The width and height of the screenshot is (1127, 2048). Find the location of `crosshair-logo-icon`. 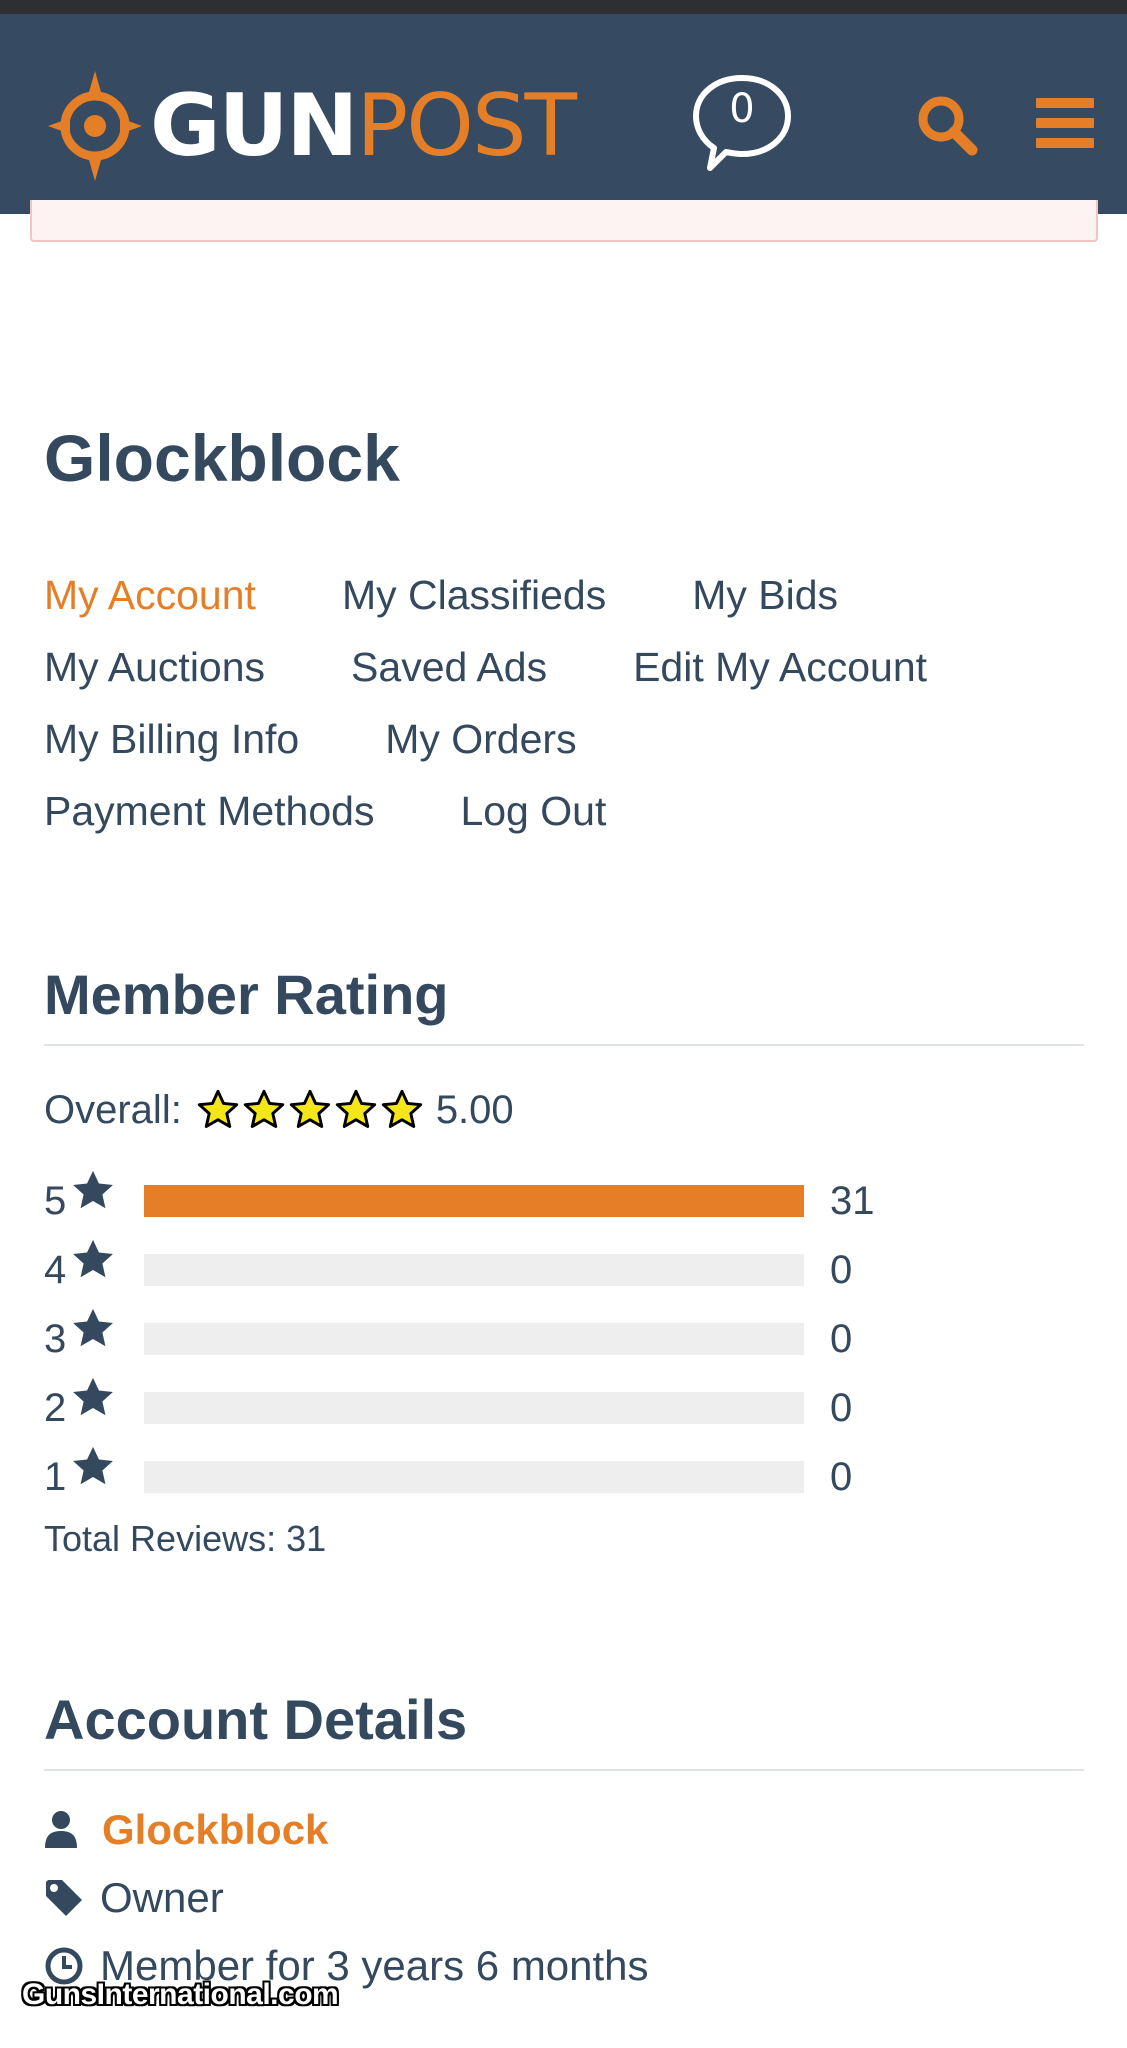

crosshair-logo-icon is located at coordinates (95, 126).